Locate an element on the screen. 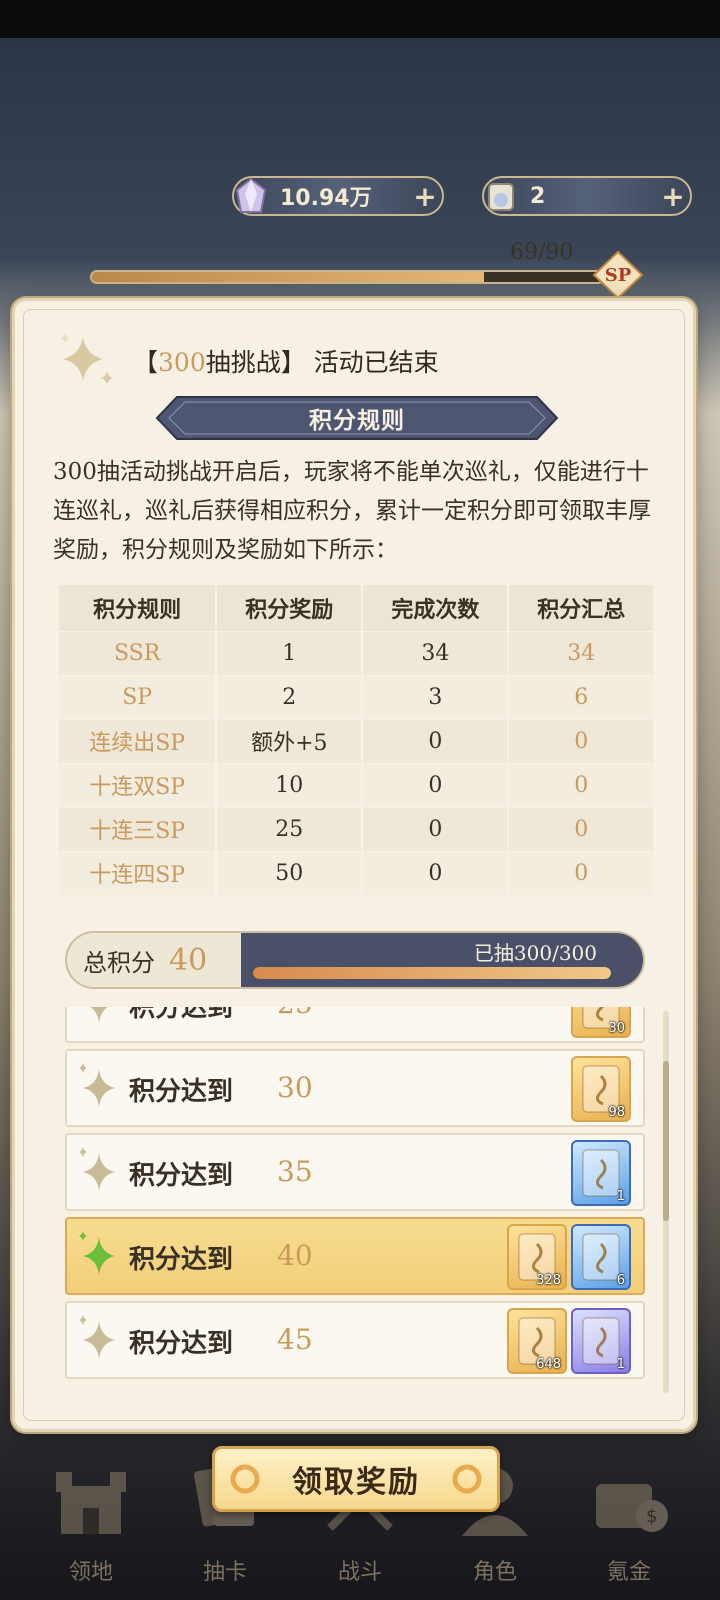 Image resolution: width=720 pixels, height=1600 pixels. total-points-bar: 总积分 40 已抽300/300 is located at coordinates (362, 960).